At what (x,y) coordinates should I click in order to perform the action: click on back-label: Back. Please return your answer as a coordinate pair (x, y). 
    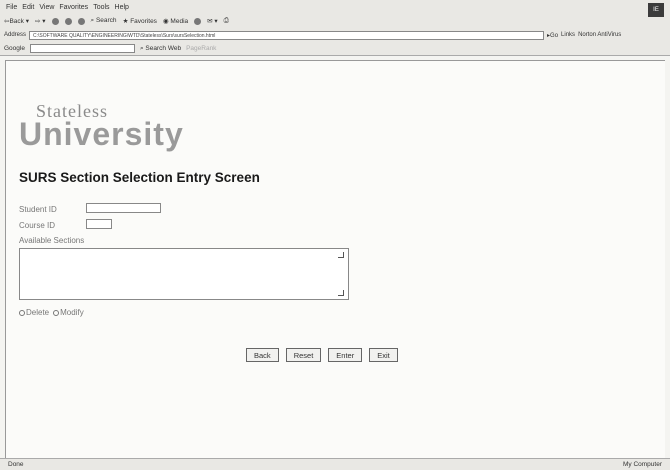
    Looking at the image, I should click on (16, 21).